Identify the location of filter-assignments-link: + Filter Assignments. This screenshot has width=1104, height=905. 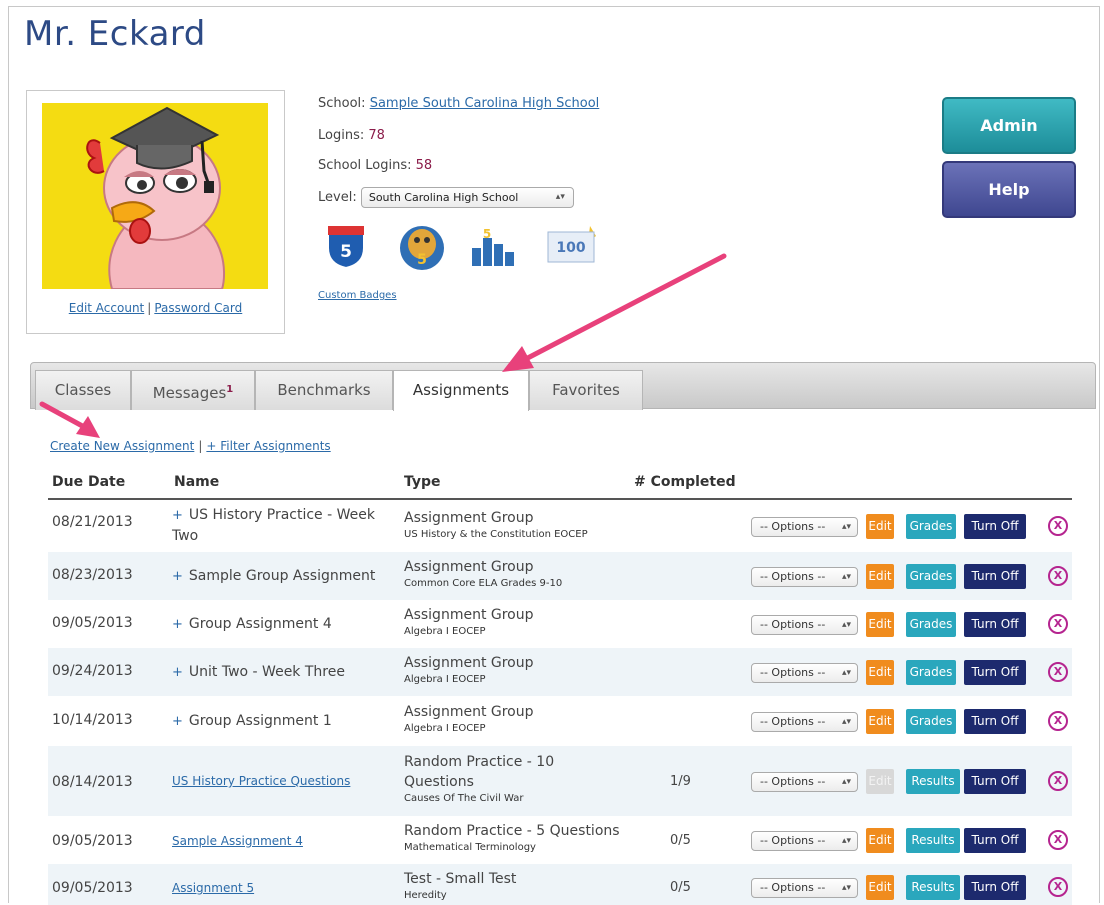
(268, 446).